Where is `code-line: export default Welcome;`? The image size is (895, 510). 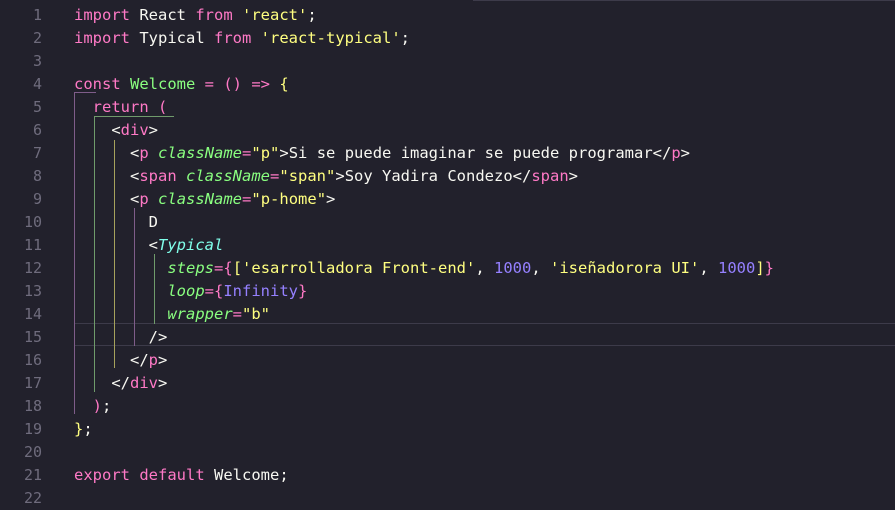
code-line: export default Welcome; is located at coordinates (484, 475).